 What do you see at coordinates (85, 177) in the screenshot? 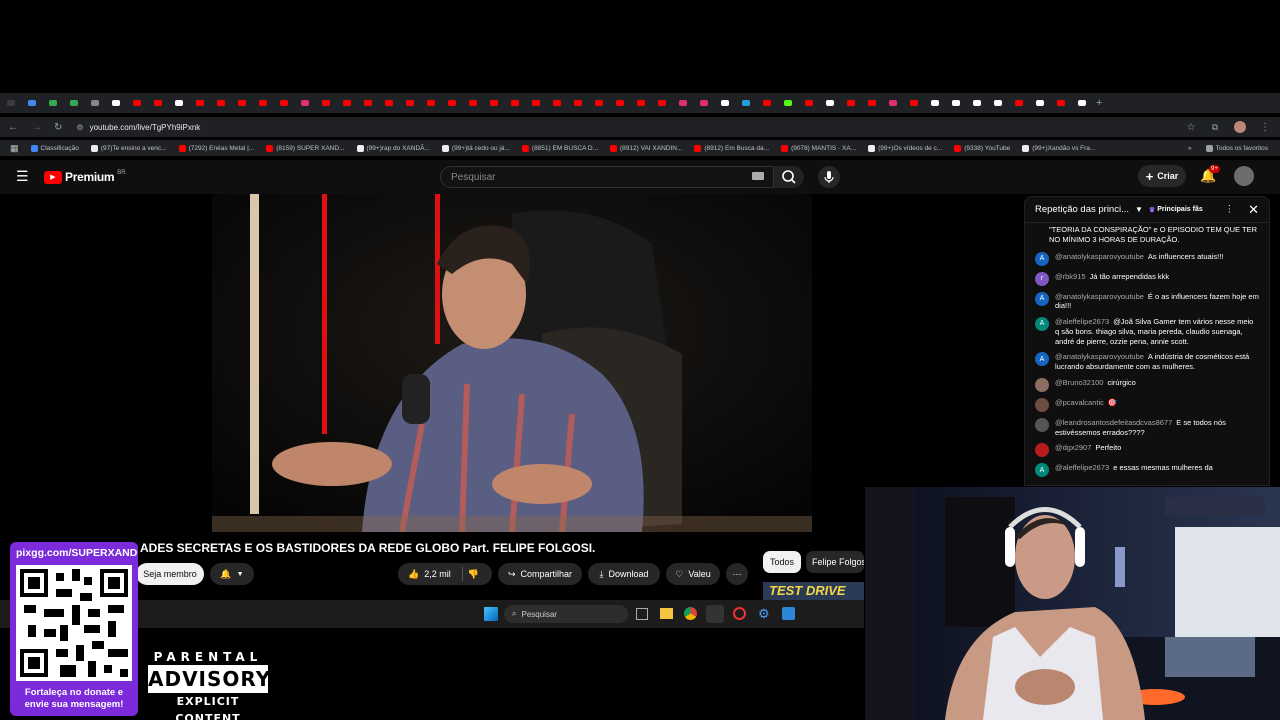
I see `youtube-logo: ▶ Premium BR` at bounding box center [85, 177].